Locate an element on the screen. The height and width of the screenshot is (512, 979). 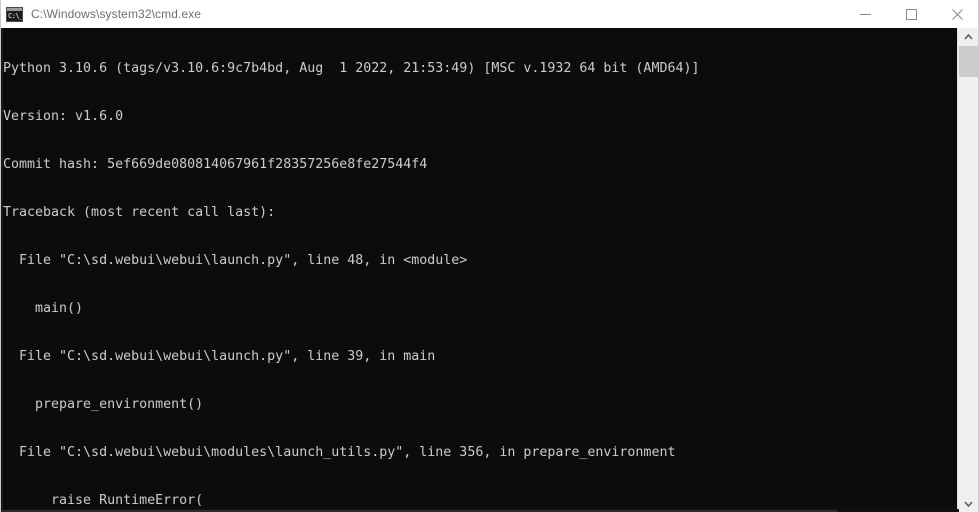
console-line: Traceback (most recent call last): is located at coordinates (139, 212).